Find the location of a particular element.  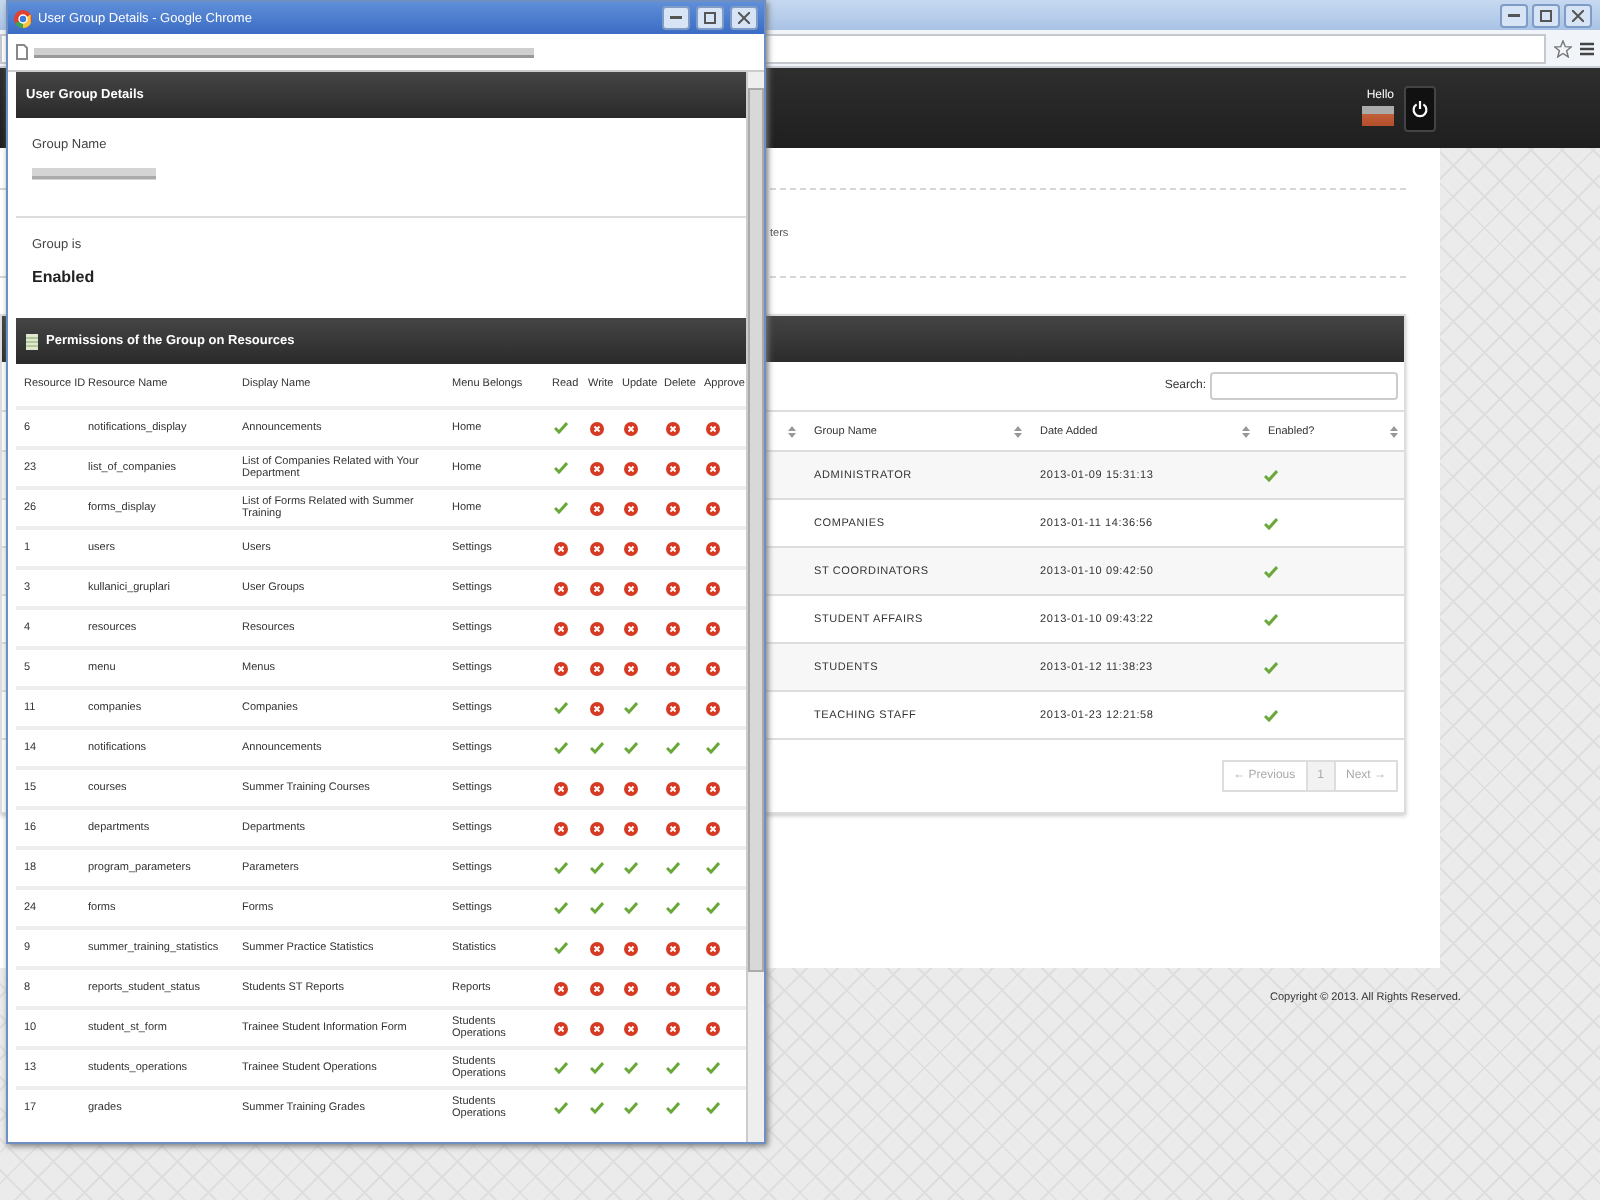

table-icon is located at coordinates (32, 341).